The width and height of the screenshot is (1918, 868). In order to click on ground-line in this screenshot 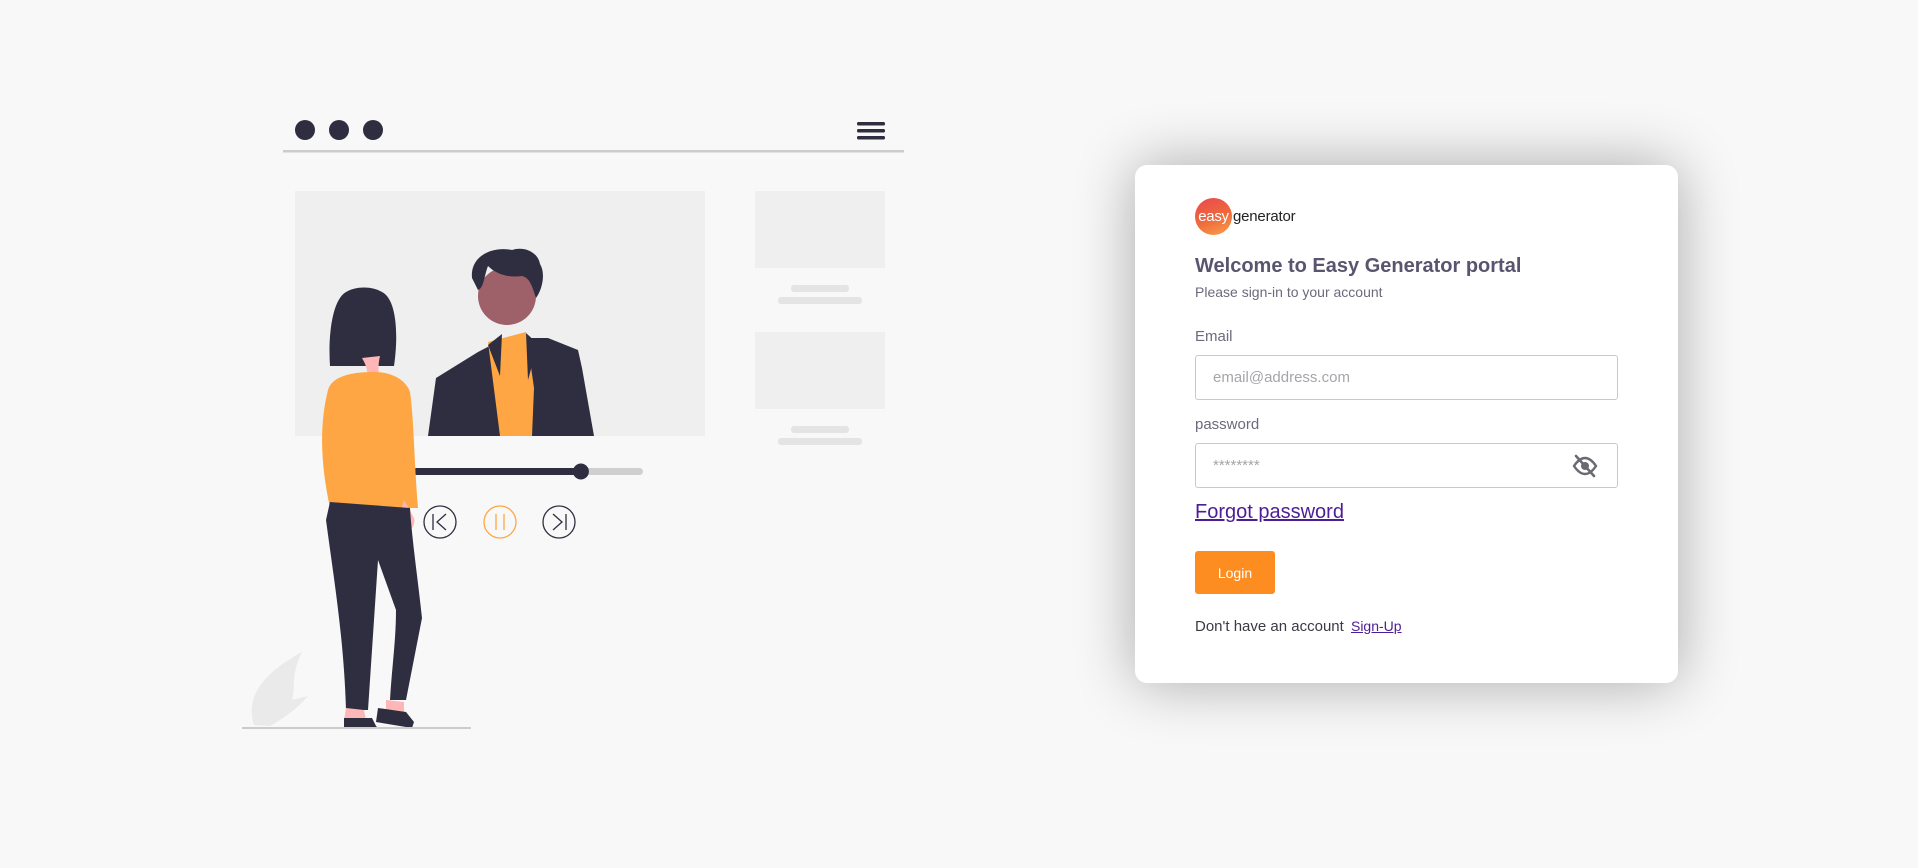, I will do `click(356, 728)`.